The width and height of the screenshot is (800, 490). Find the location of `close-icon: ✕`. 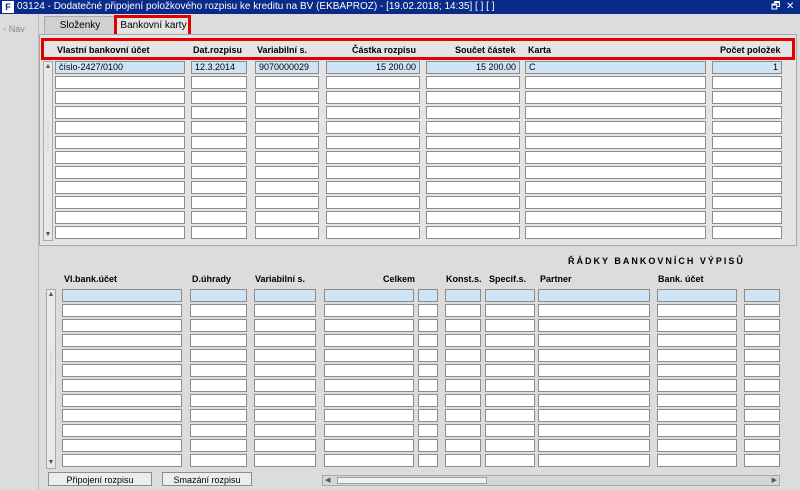

close-icon: ✕ is located at coordinates (790, 7).